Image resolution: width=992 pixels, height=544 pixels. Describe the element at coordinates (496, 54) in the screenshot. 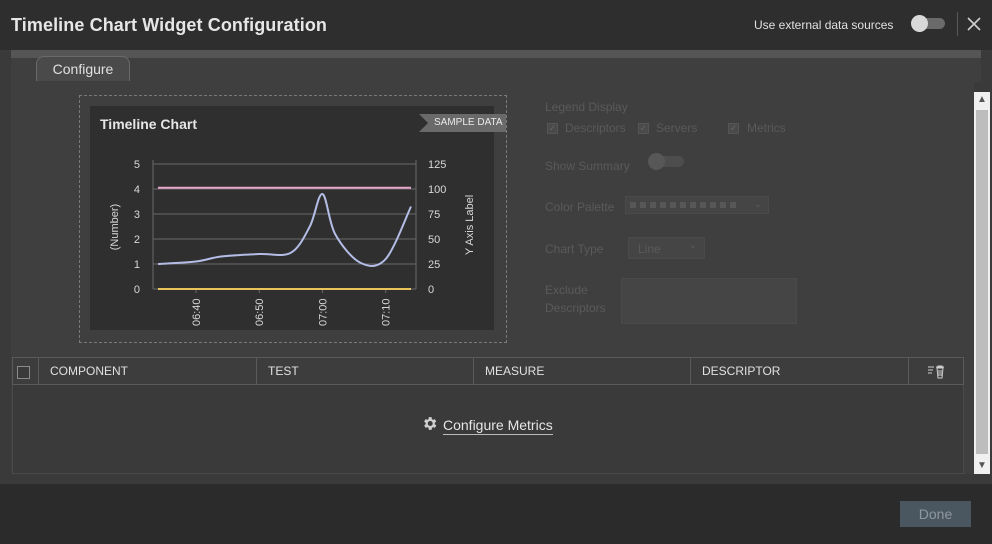

I see `header-strip` at that location.